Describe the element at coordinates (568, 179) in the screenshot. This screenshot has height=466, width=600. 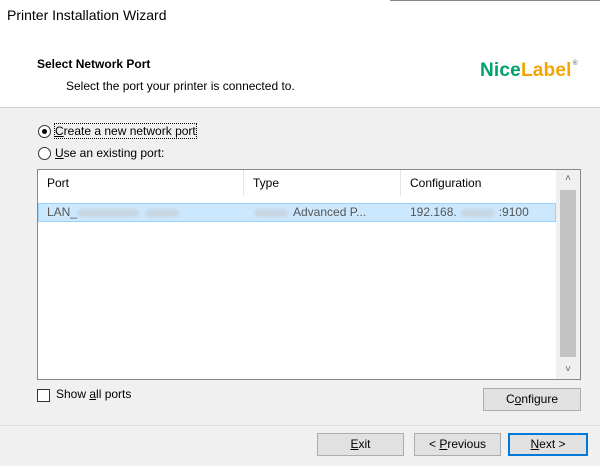
I see `chevron-up-icon: ˄` at that location.